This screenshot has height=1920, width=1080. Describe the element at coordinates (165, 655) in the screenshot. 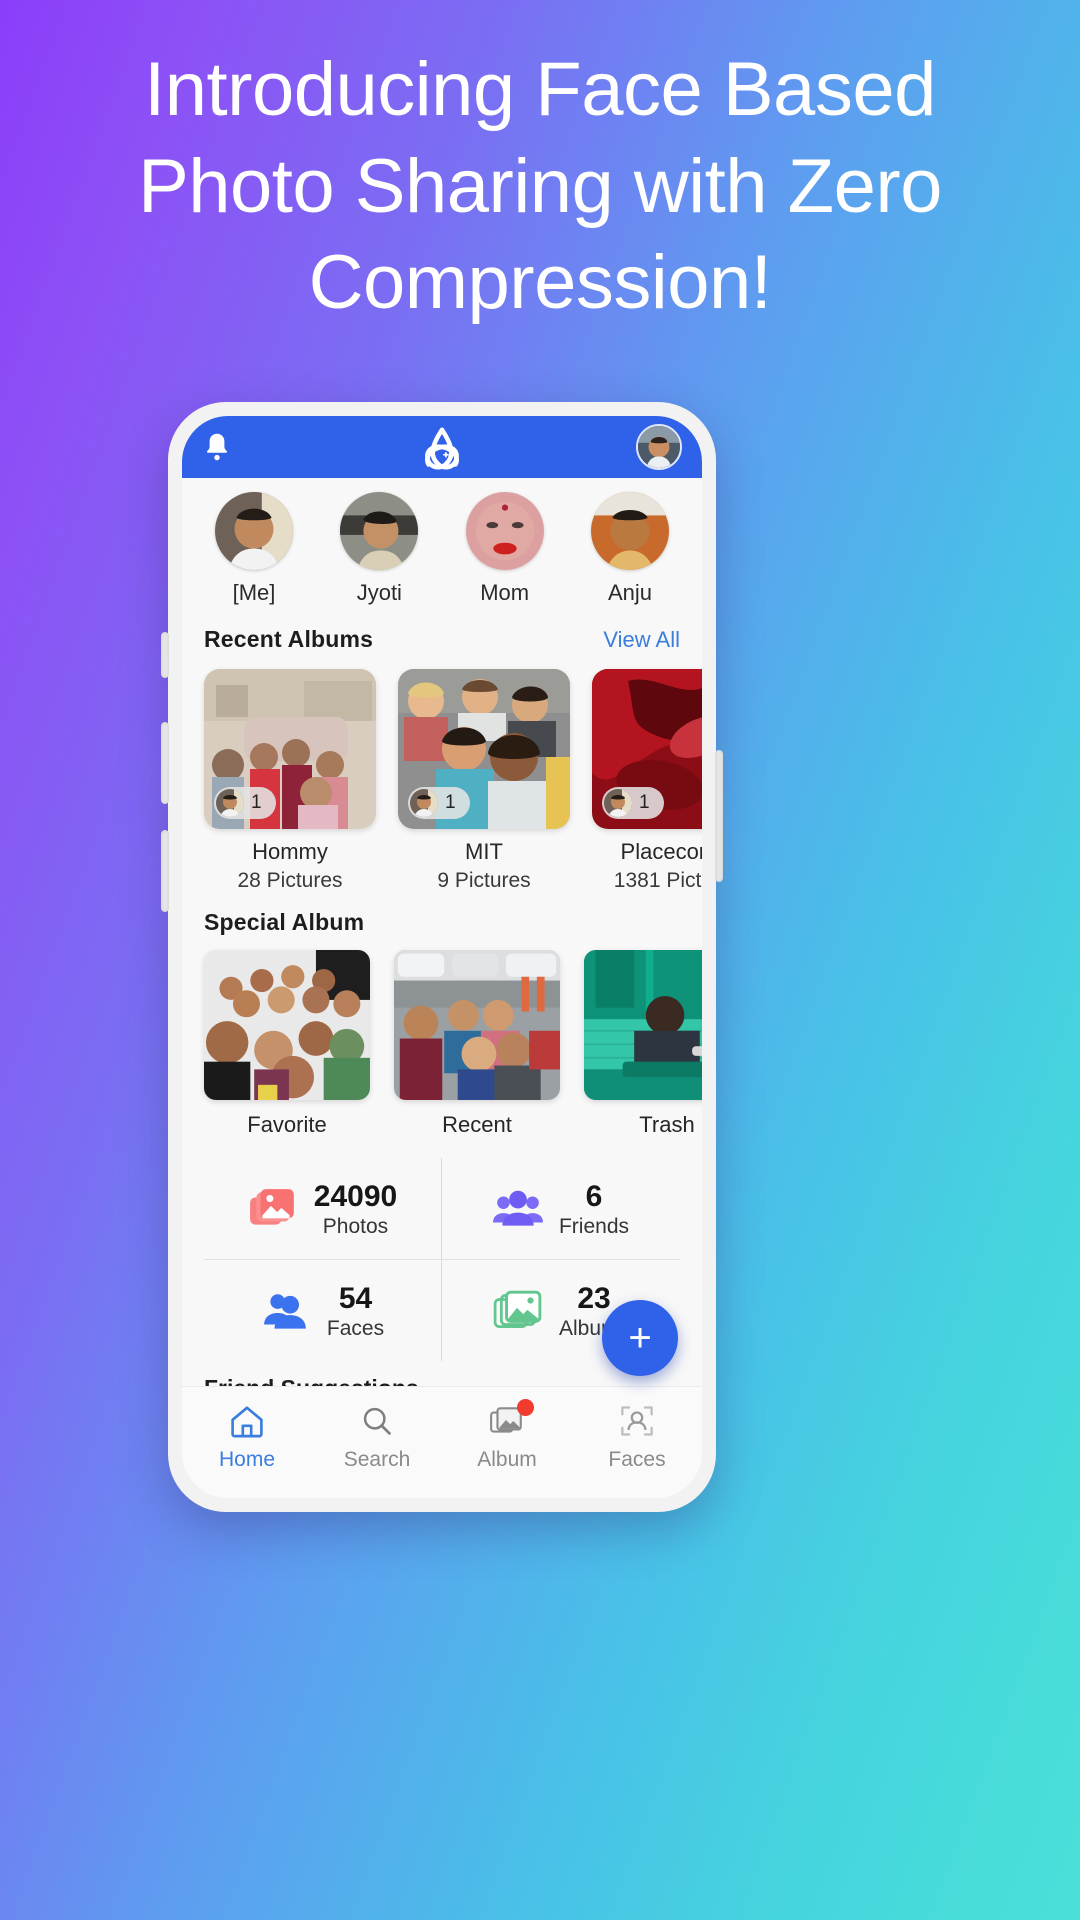

I see `phone-mute-switch` at that location.